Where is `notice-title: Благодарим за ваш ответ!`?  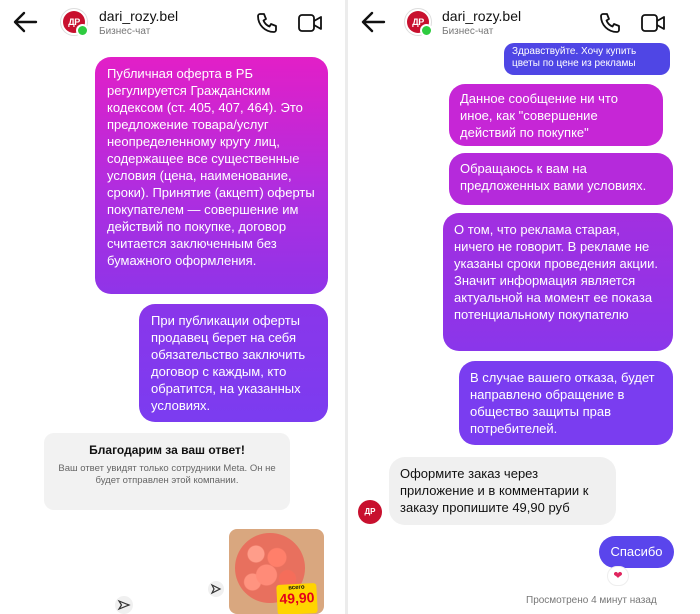 notice-title: Благодарим за ваш ответ! is located at coordinates (167, 450).